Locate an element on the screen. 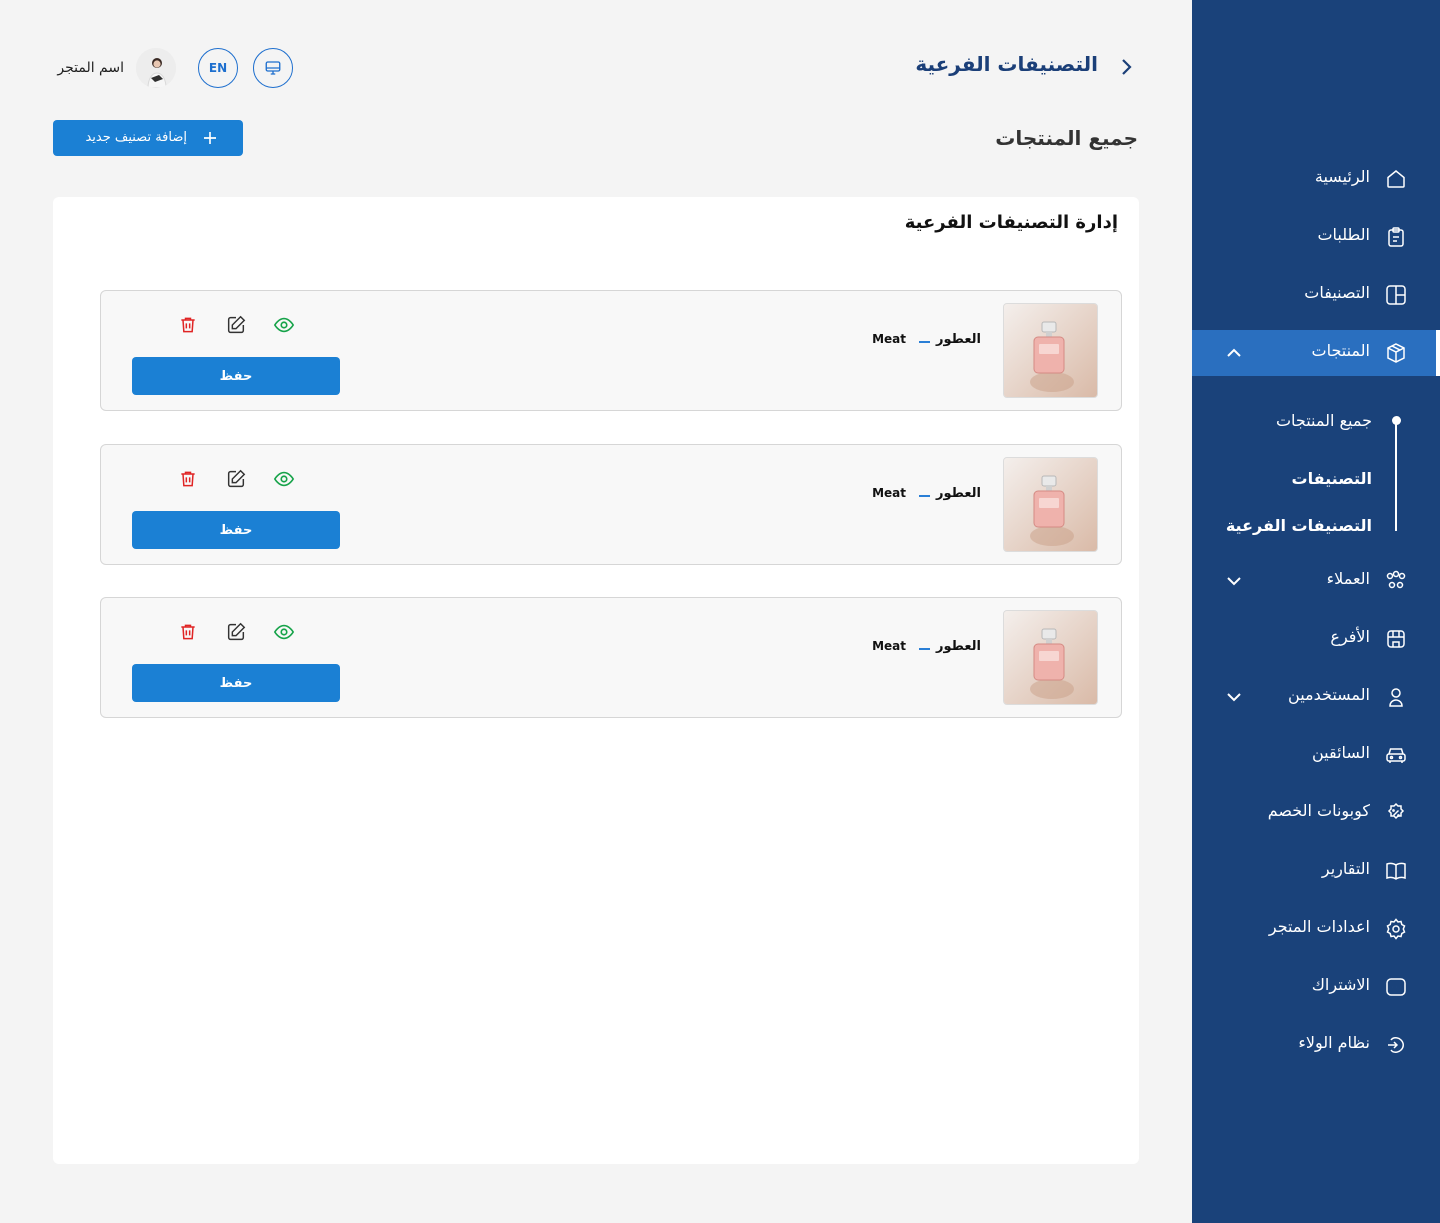 This screenshot has width=1440, height=1223. add-subcategory-button: إضافة تصنيف جديد is located at coordinates (148, 138).